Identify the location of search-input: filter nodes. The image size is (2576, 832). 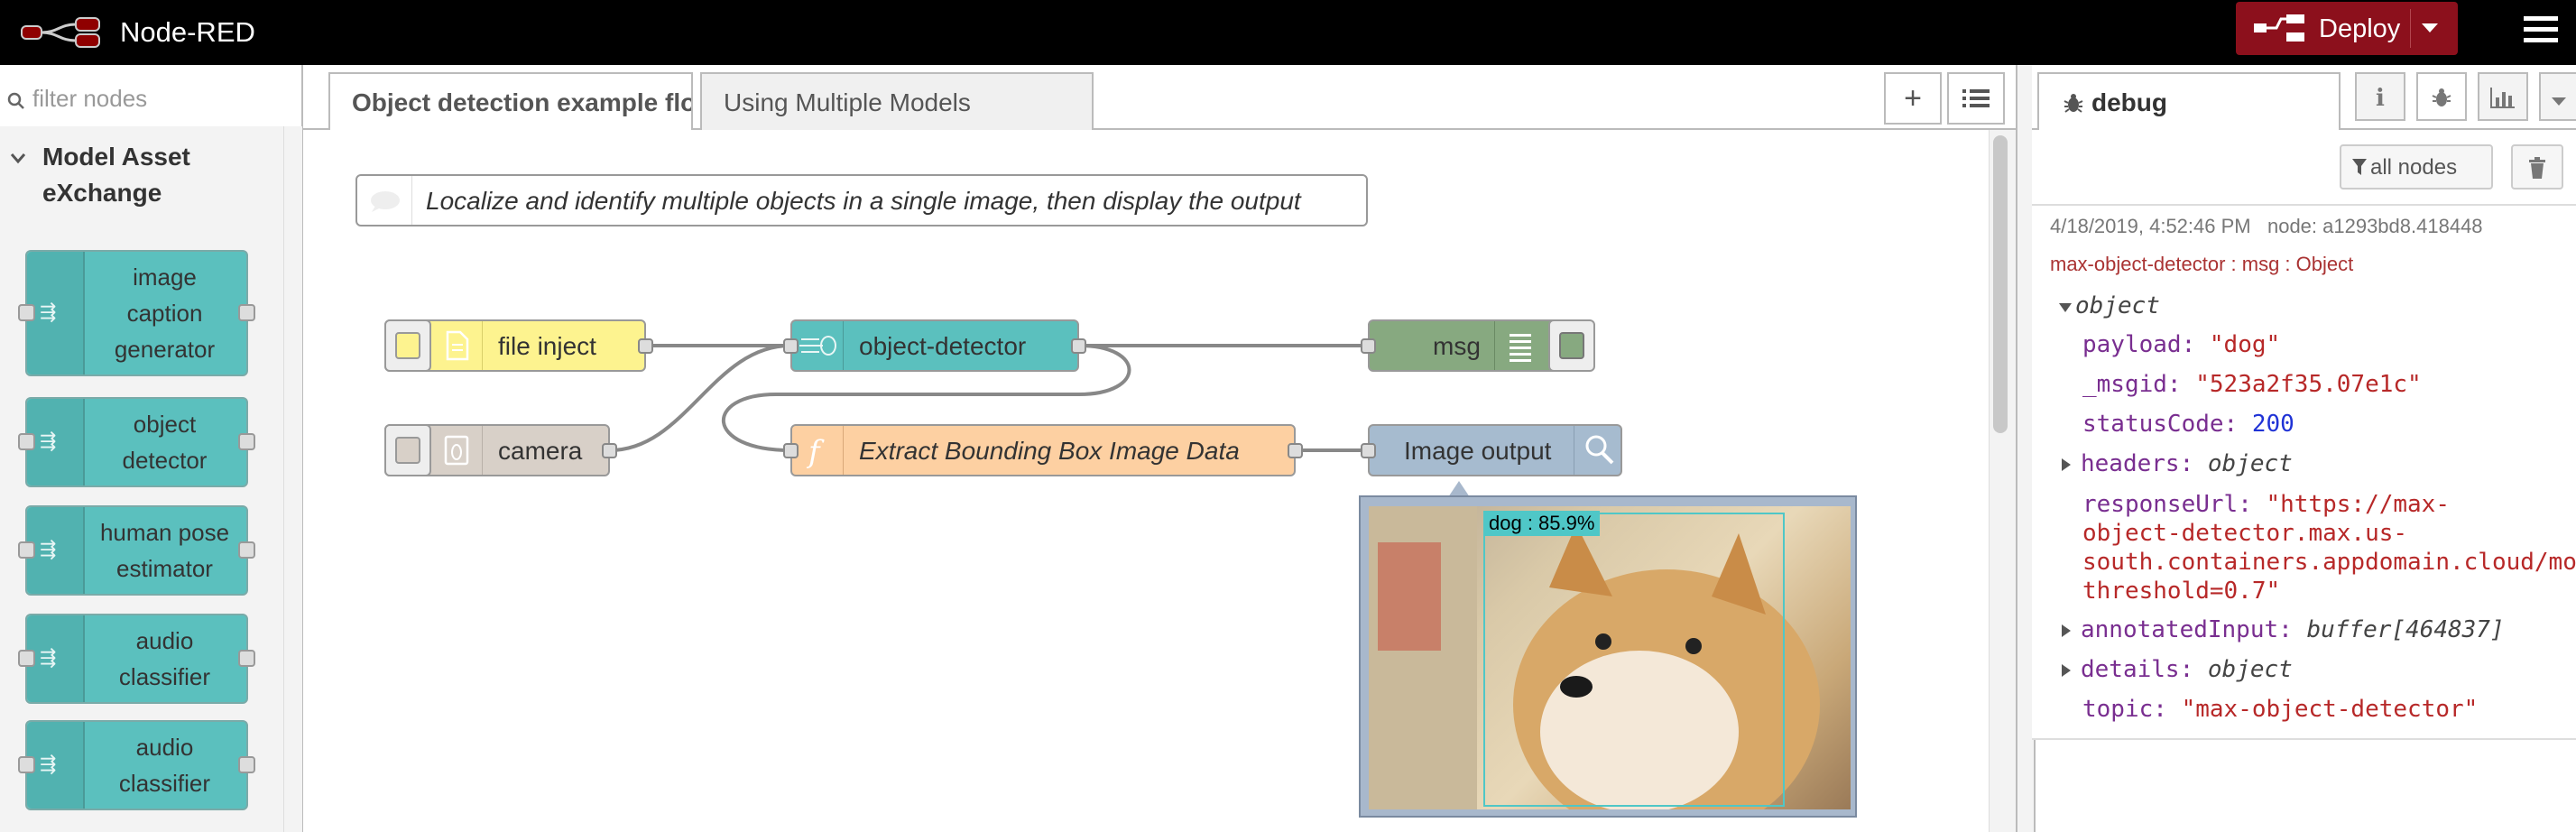
(89, 99).